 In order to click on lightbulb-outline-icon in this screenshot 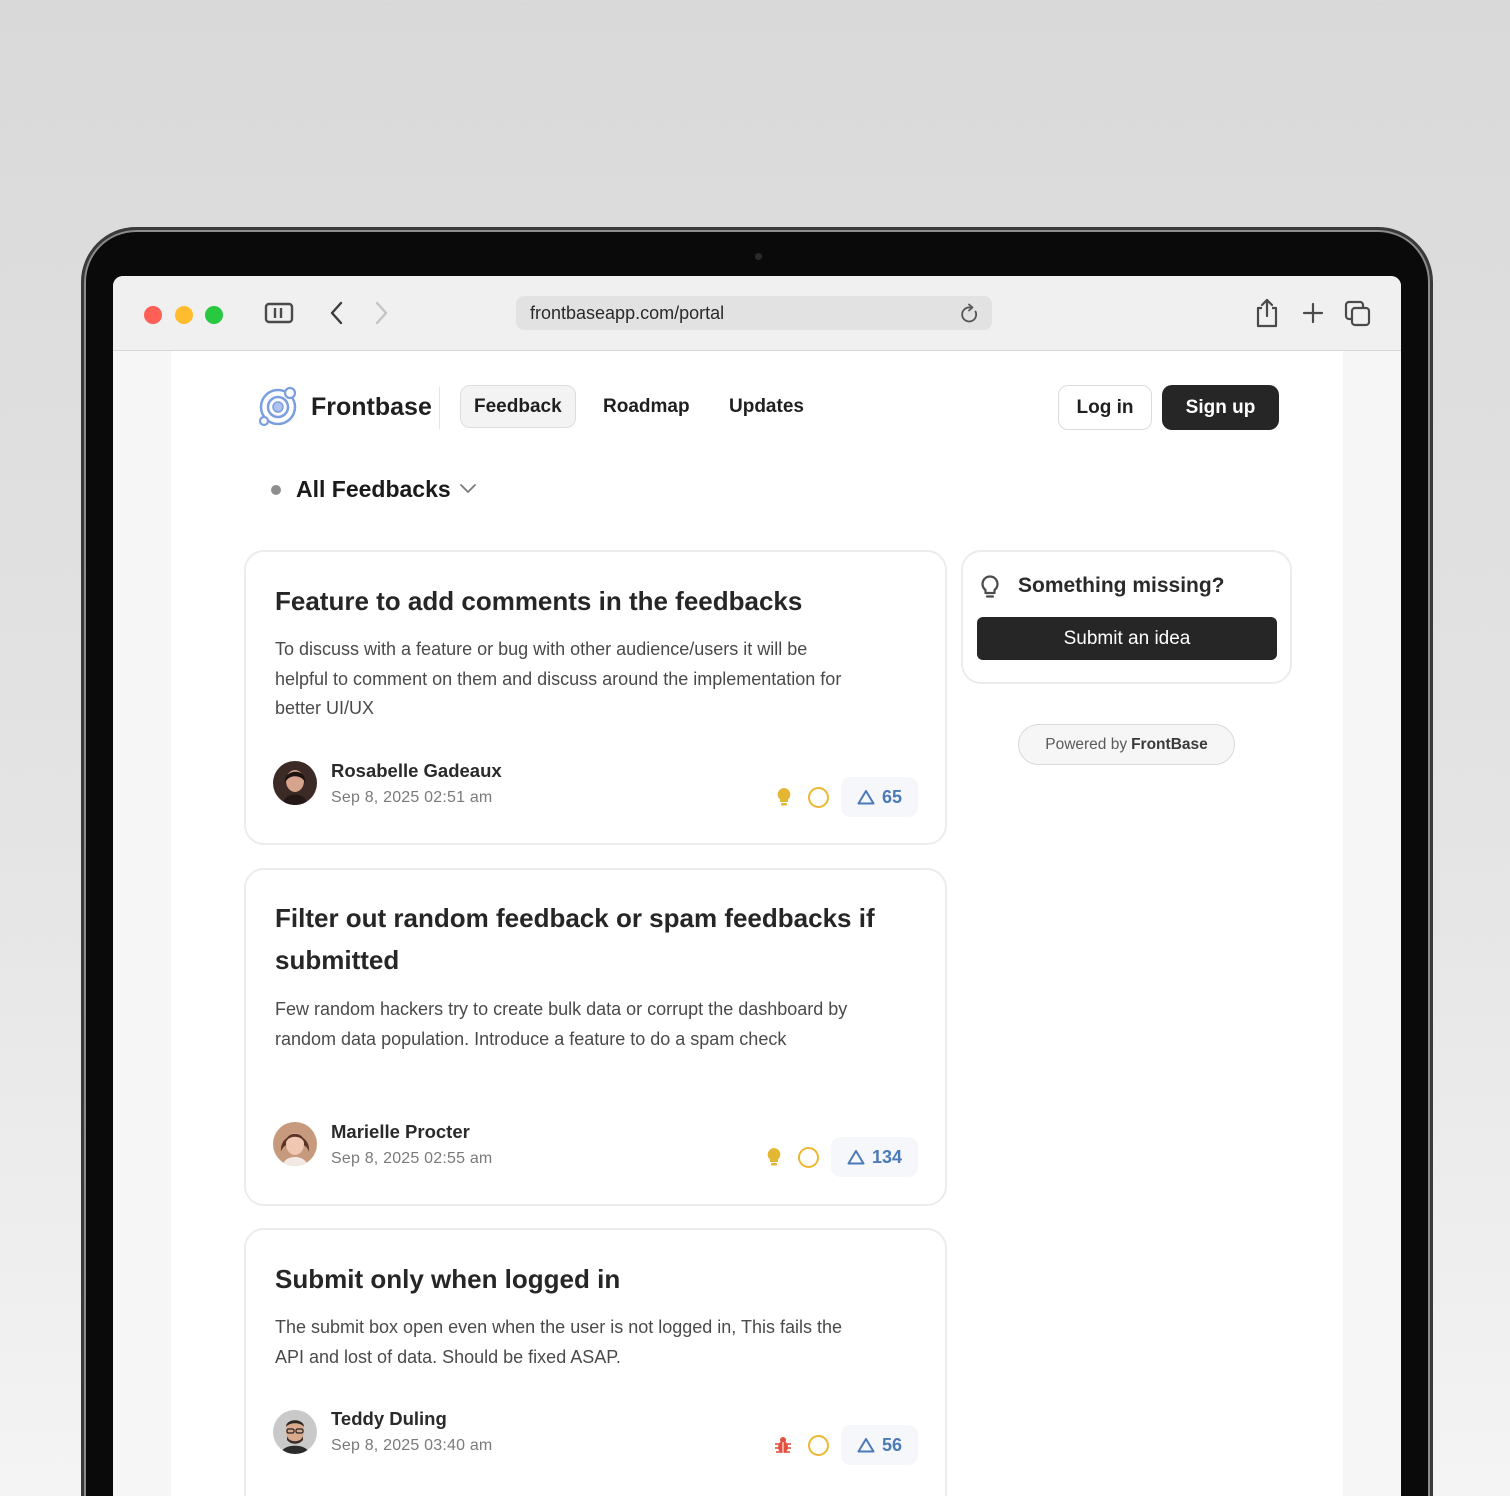, I will do `click(990, 589)`.